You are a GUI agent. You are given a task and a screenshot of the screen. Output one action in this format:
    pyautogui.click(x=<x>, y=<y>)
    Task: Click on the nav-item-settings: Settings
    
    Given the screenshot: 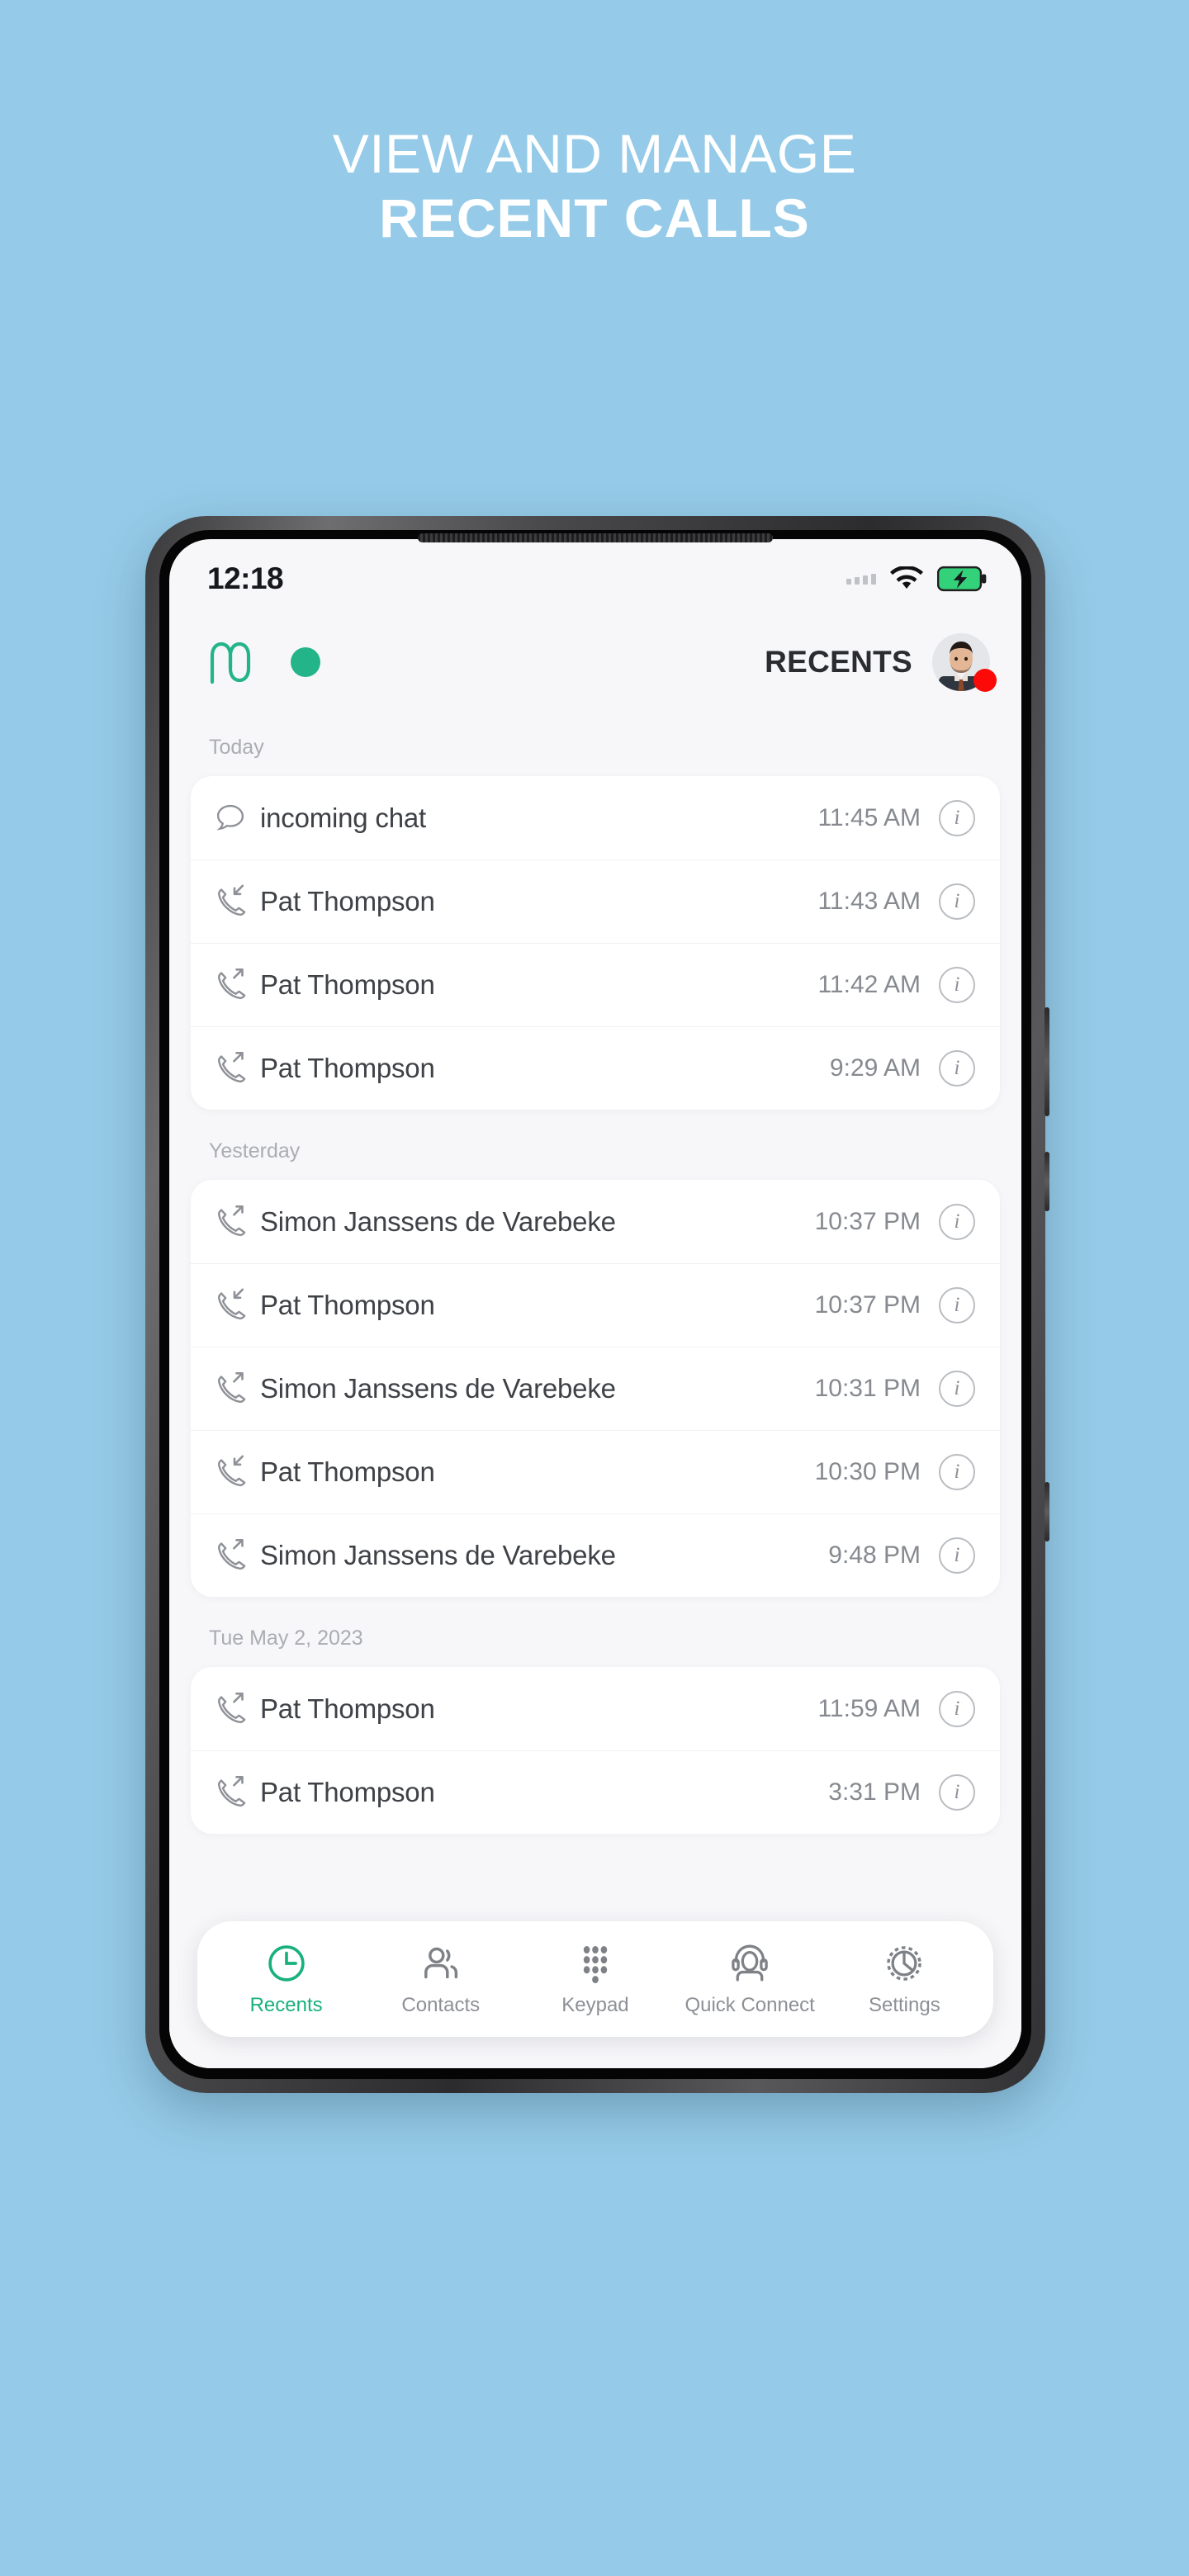 What is the action you would take?
    pyautogui.click(x=904, y=1979)
    